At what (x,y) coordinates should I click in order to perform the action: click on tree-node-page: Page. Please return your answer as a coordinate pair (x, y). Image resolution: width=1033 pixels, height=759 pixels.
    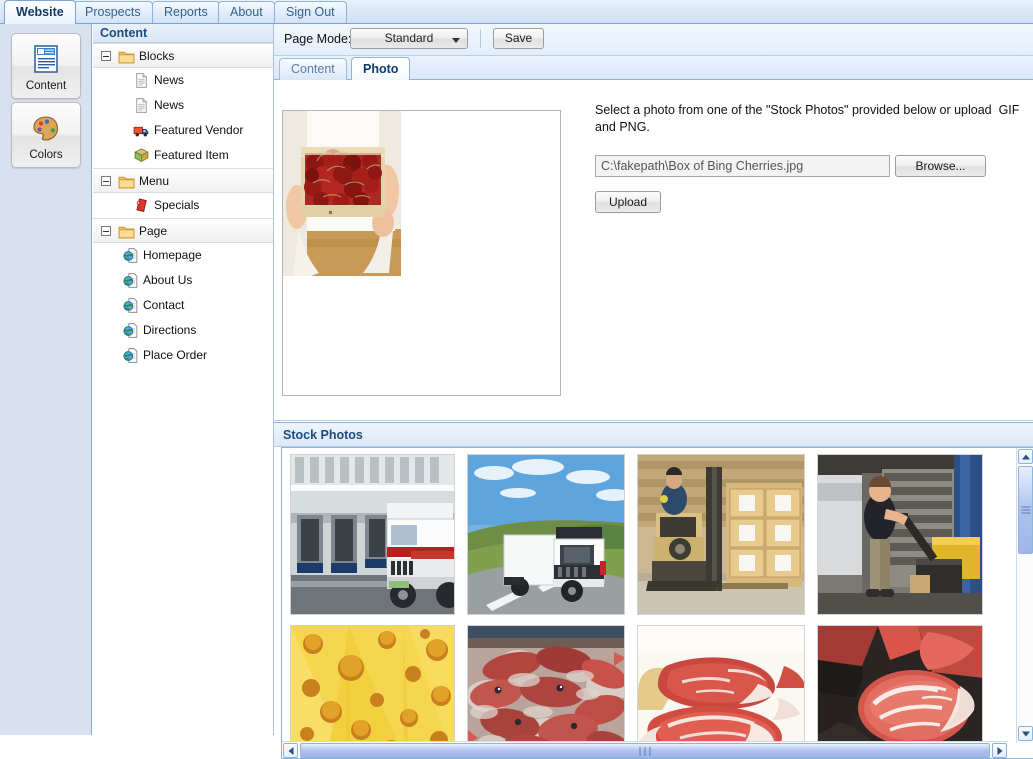
    Looking at the image, I should click on (183, 230).